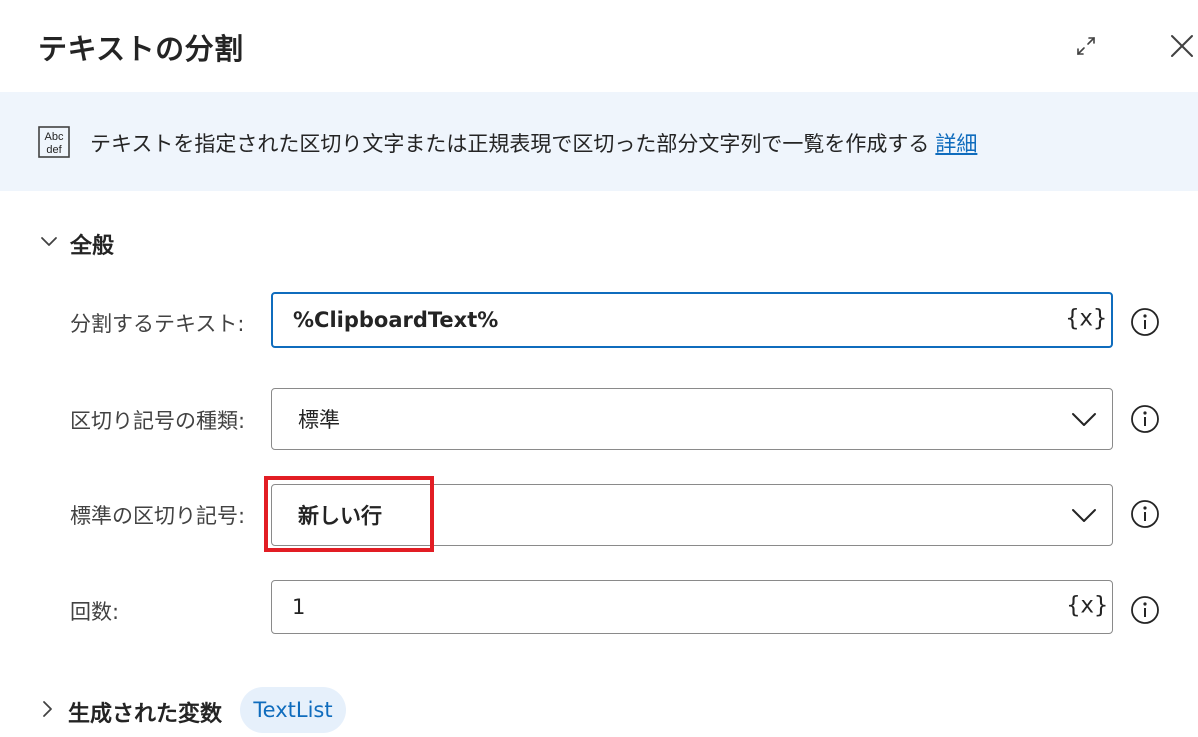  What do you see at coordinates (158, 421) in the screenshot?
I see `separator-type-label: 区切り記号の種類:` at bounding box center [158, 421].